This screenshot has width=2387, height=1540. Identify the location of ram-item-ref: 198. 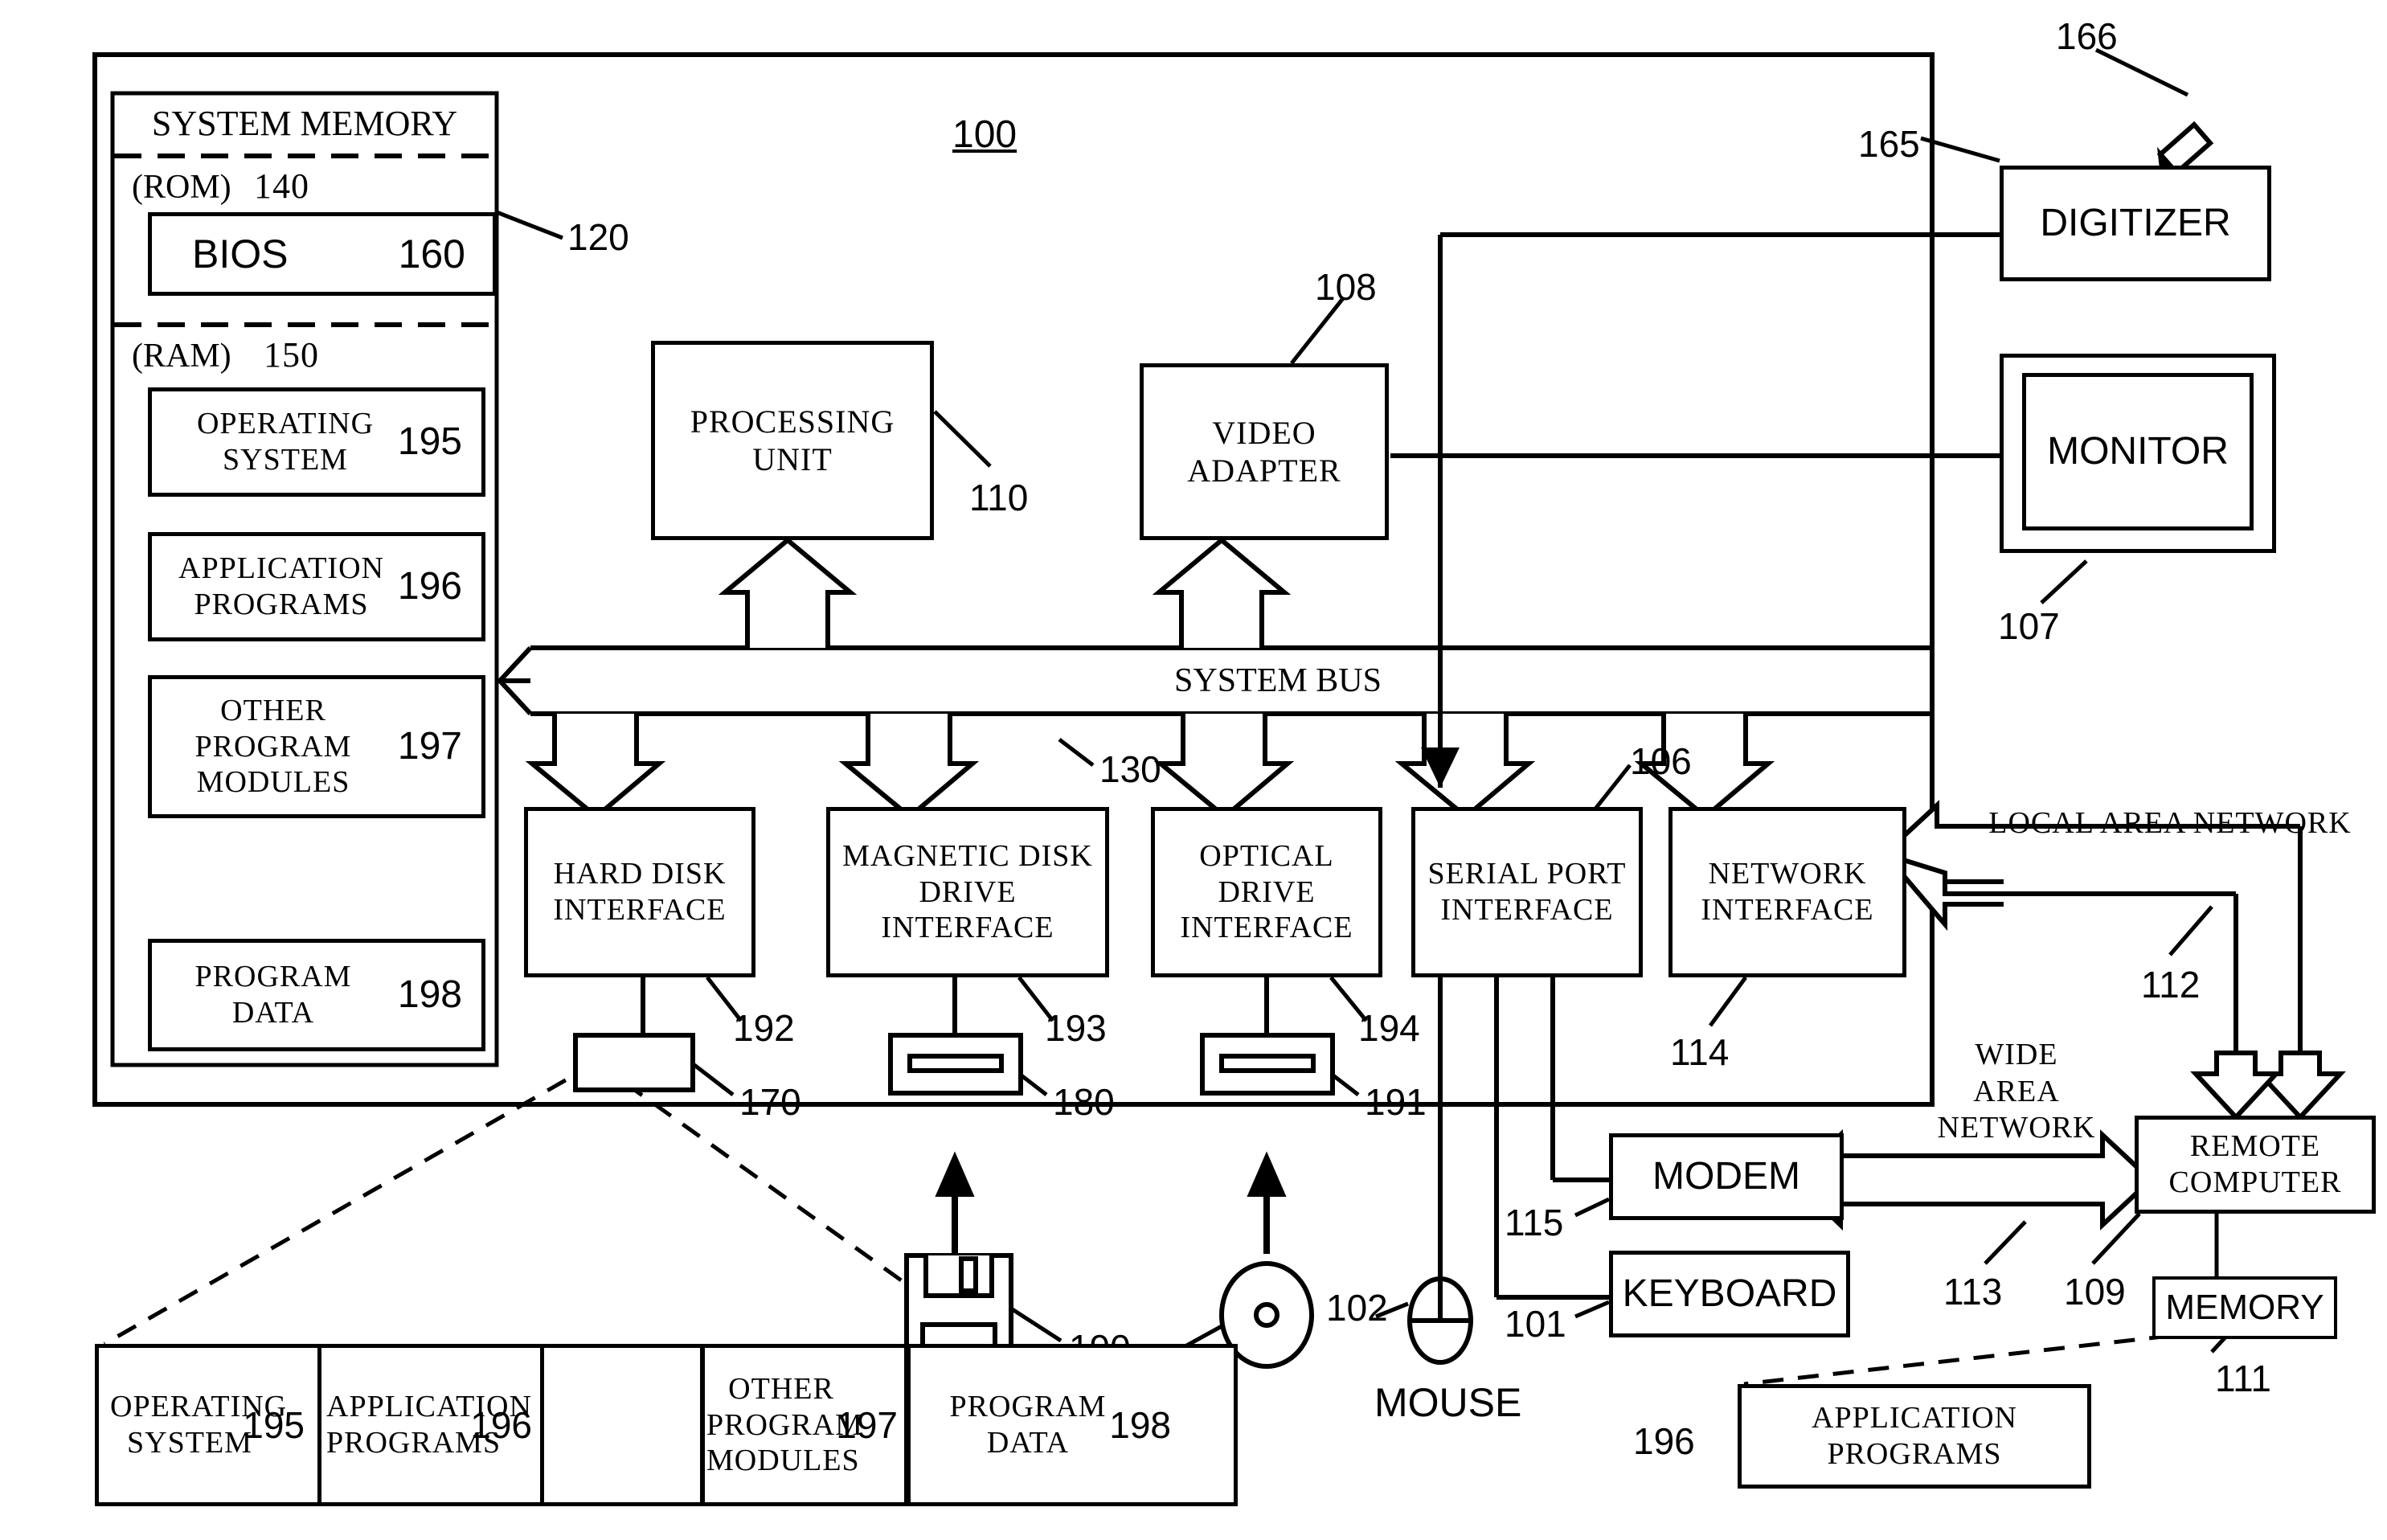
(429, 995).